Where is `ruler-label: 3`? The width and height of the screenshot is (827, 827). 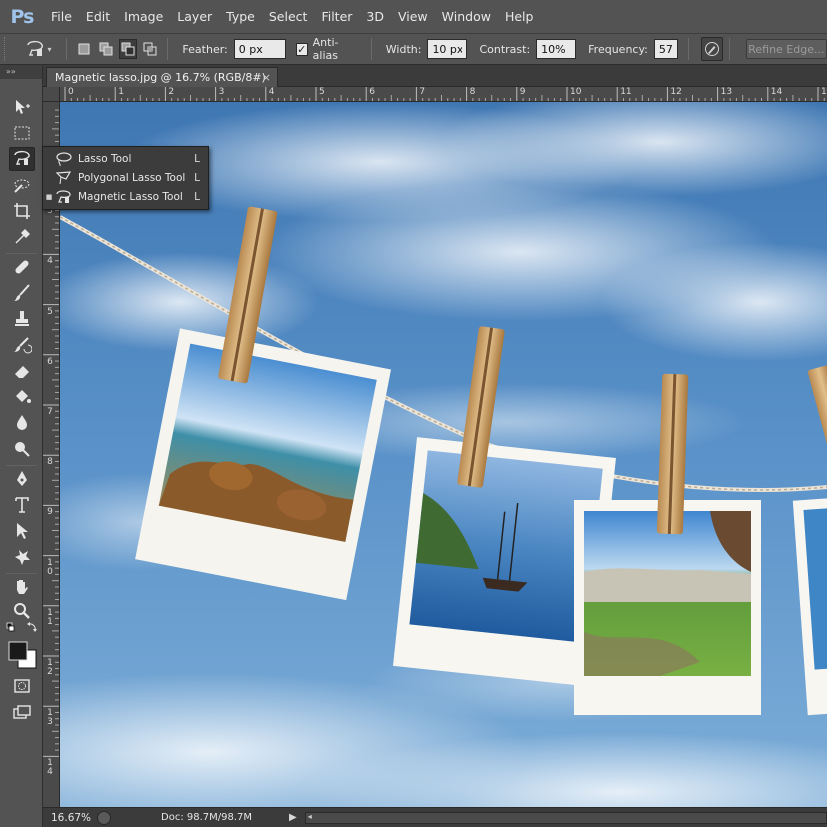 ruler-label: 3 is located at coordinates (221, 92).